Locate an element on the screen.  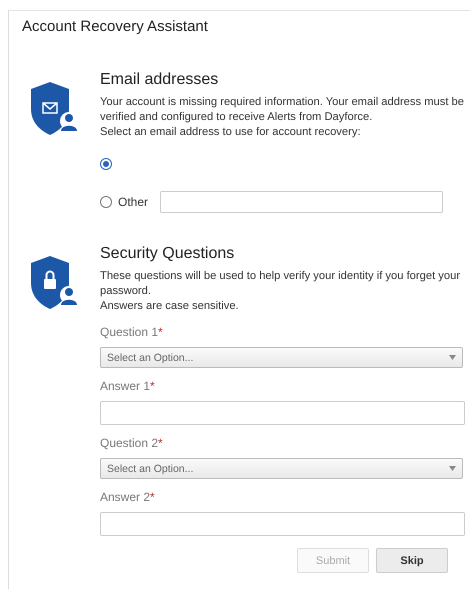
dialog-title: Account Recovery Assistant is located at coordinates (115, 26).